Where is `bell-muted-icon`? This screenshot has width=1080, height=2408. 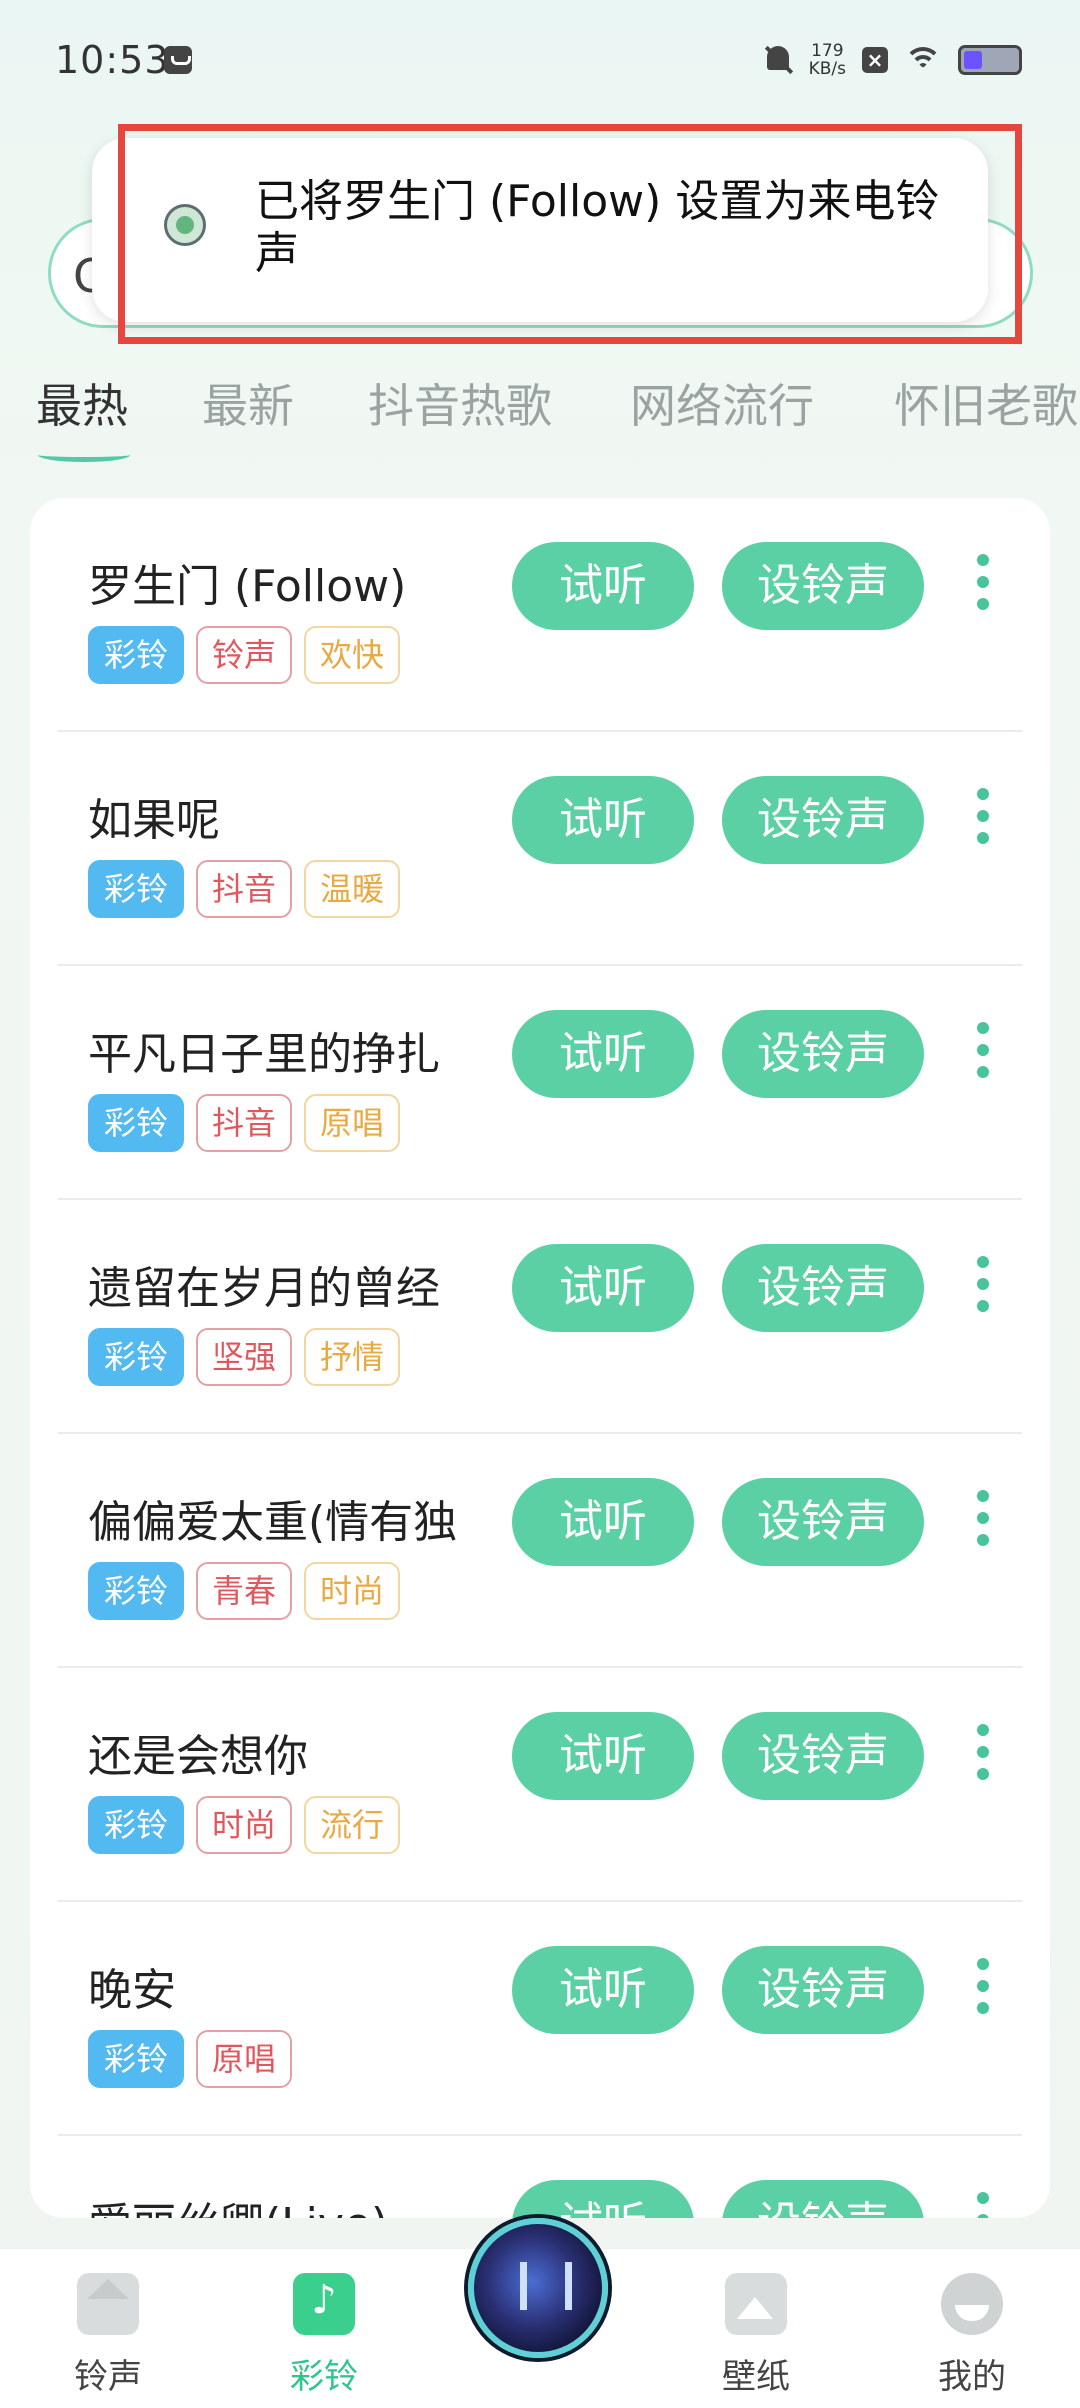 bell-muted-icon is located at coordinates (778, 60).